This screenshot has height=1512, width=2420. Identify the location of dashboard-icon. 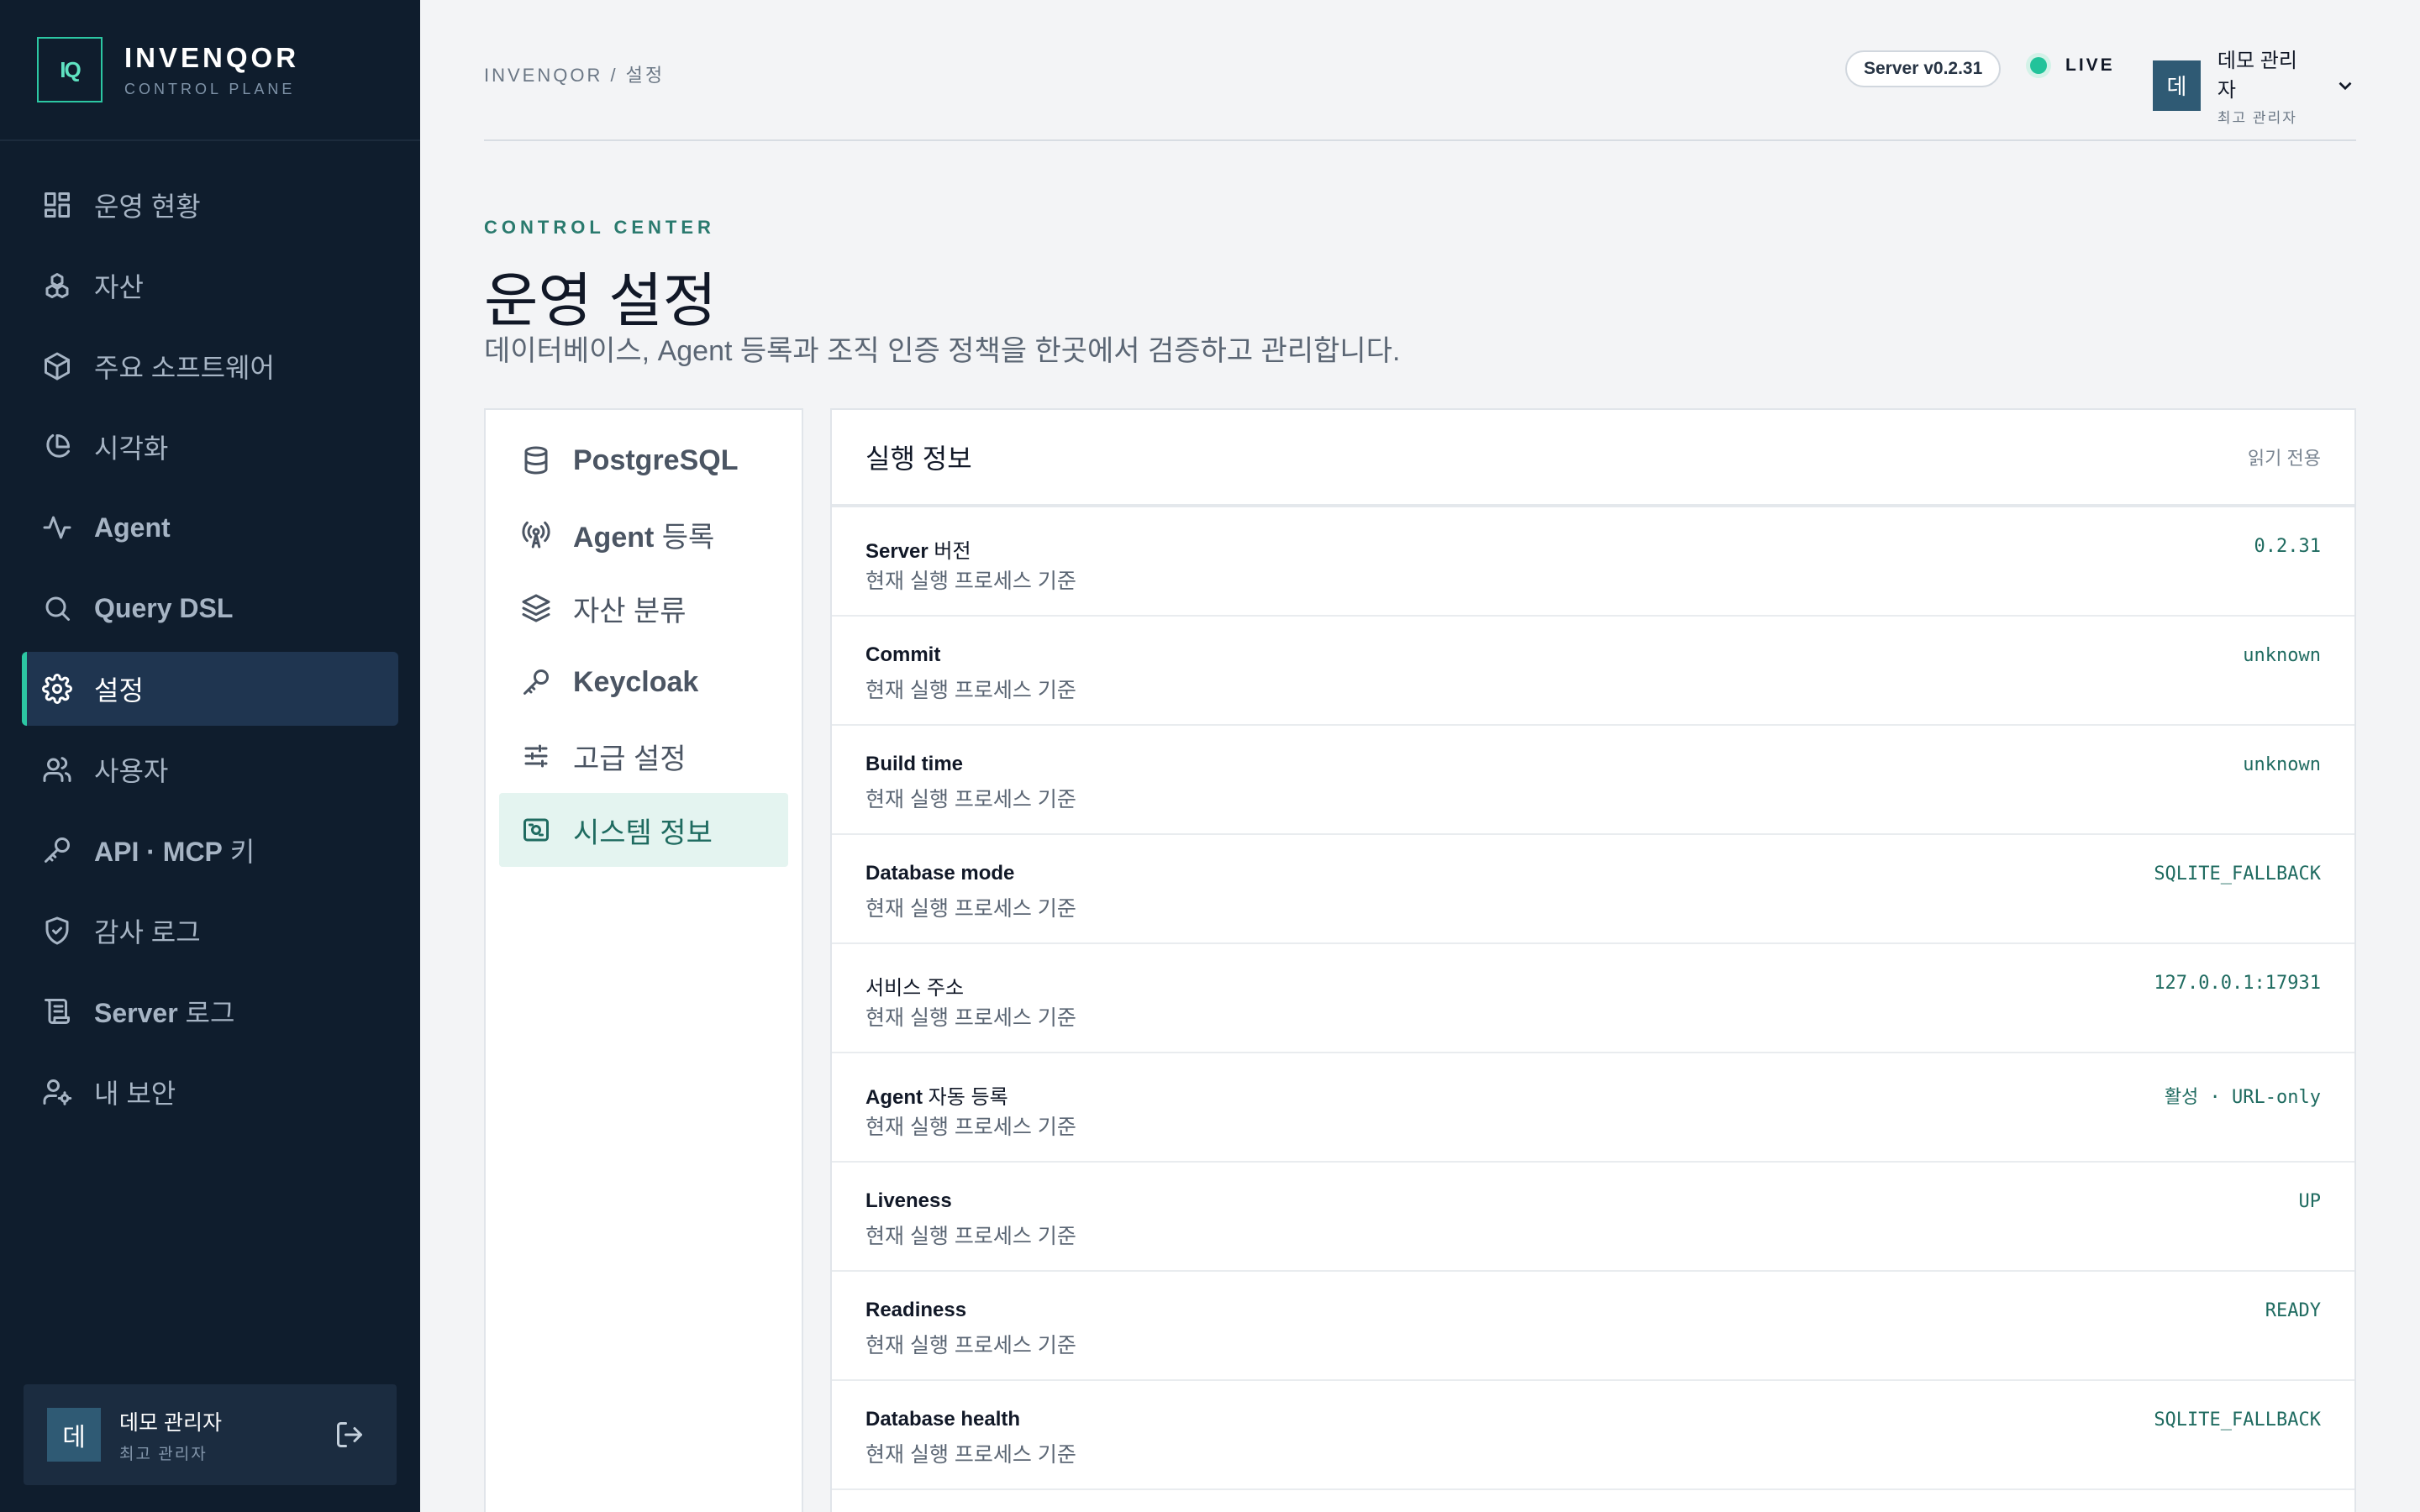
(57, 205).